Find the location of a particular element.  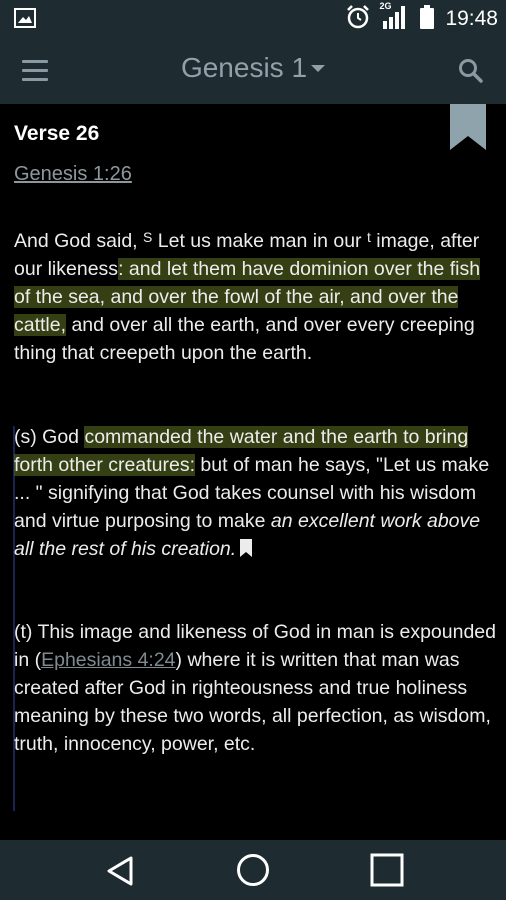

footnote-marker-s: S is located at coordinates (147, 237).